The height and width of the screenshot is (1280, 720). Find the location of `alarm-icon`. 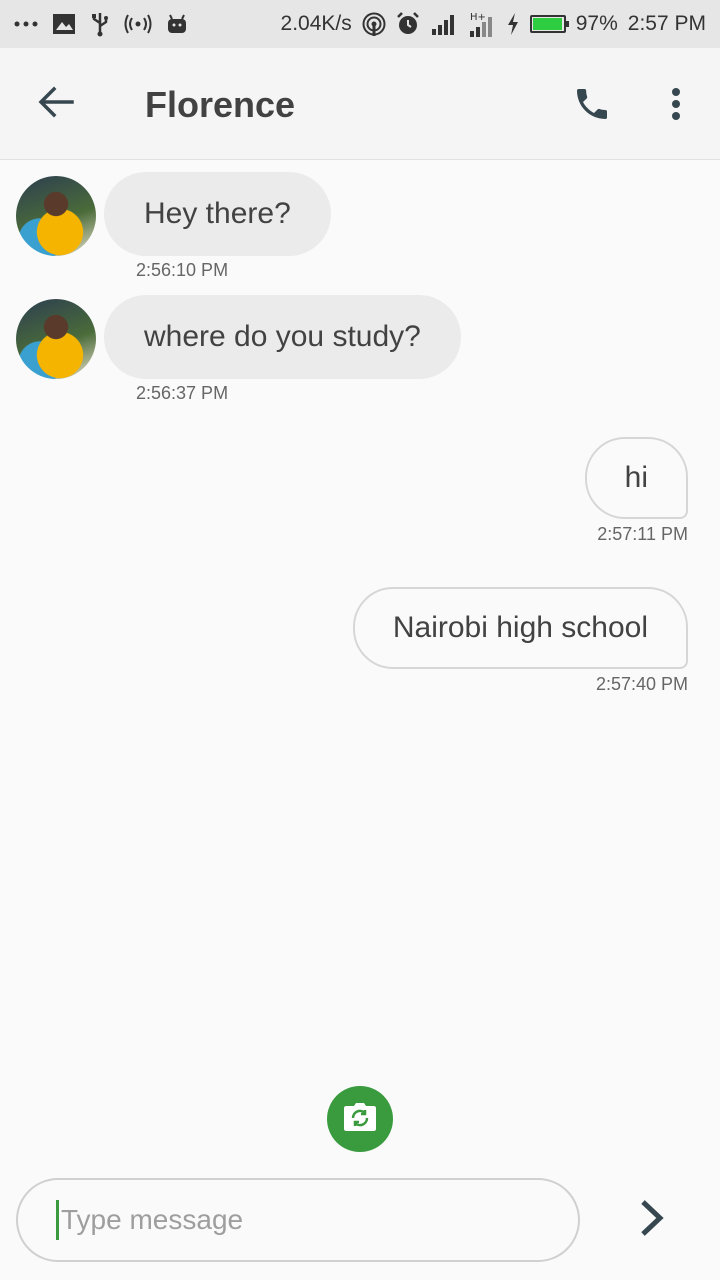

alarm-icon is located at coordinates (408, 24).